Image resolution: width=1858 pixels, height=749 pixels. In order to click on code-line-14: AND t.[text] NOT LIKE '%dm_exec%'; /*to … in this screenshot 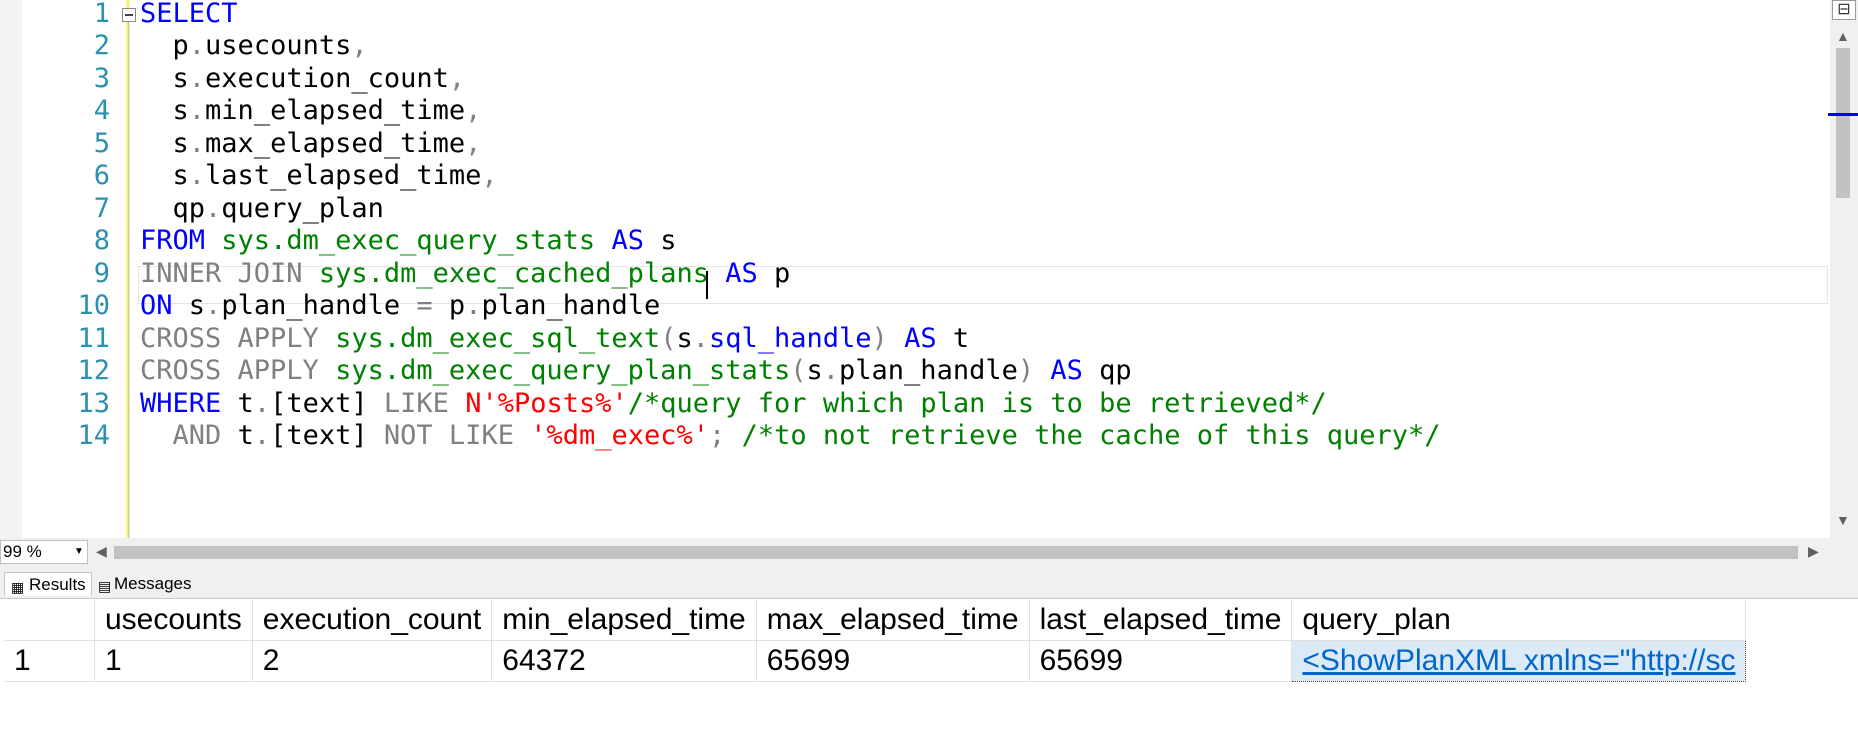, I will do `click(790, 436)`.